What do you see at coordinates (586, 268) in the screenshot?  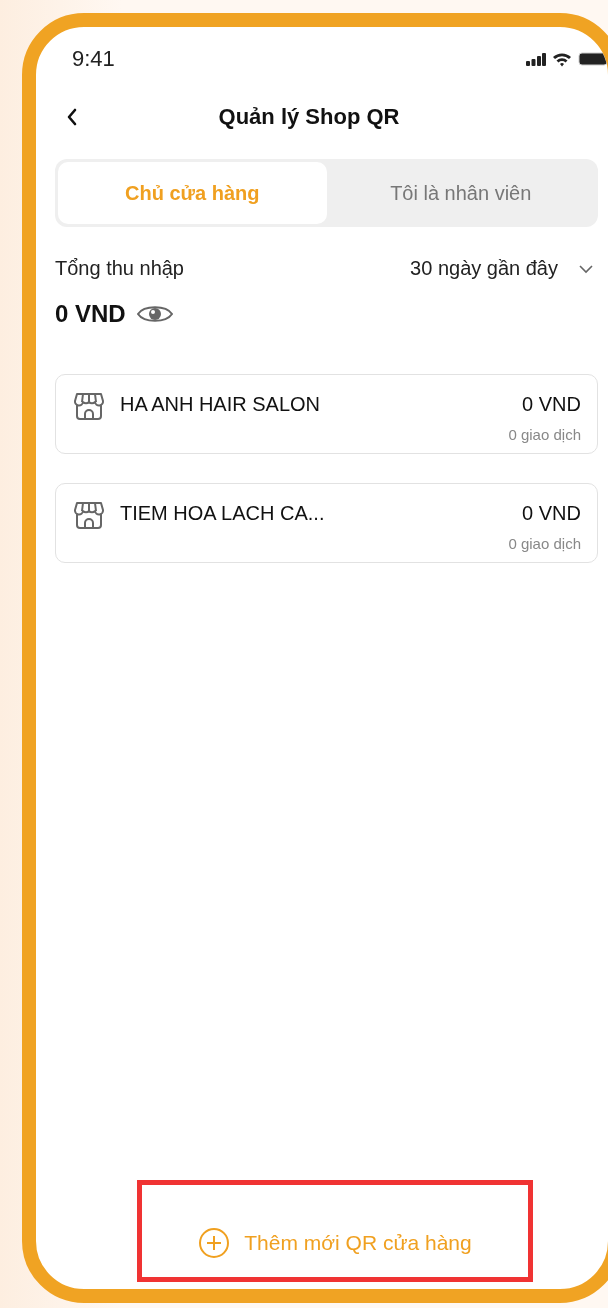 I see `chevron-down-icon` at bounding box center [586, 268].